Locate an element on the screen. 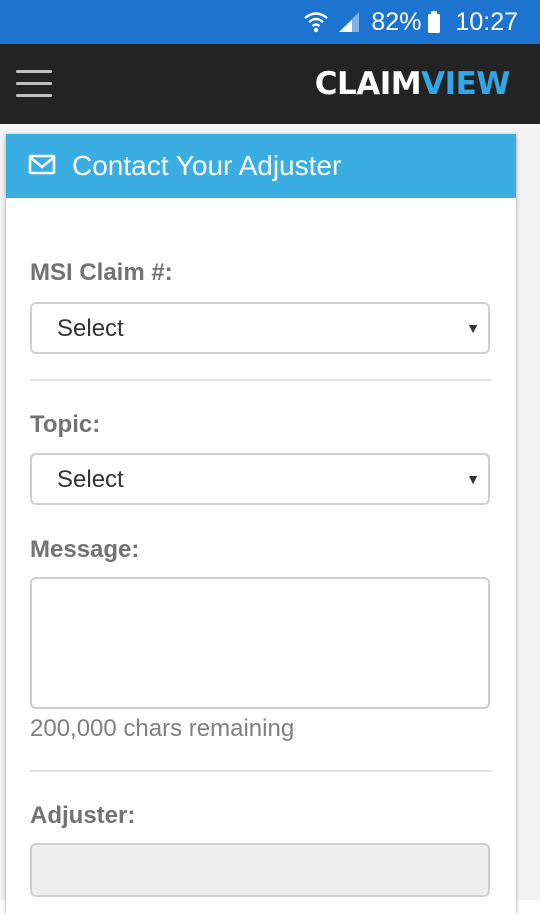 The height and width of the screenshot is (914, 540). clock: 10:27 is located at coordinates (486, 21).